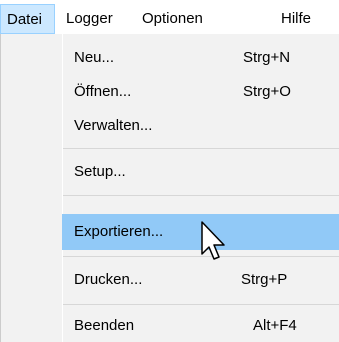 Image resolution: width=339 pixels, height=342 pixels. What do you see at coordinates (200, 326) in the screenshot?
I see `menu-item-beenden: Beenden Alt+F4` at bounding box center [200, 326].